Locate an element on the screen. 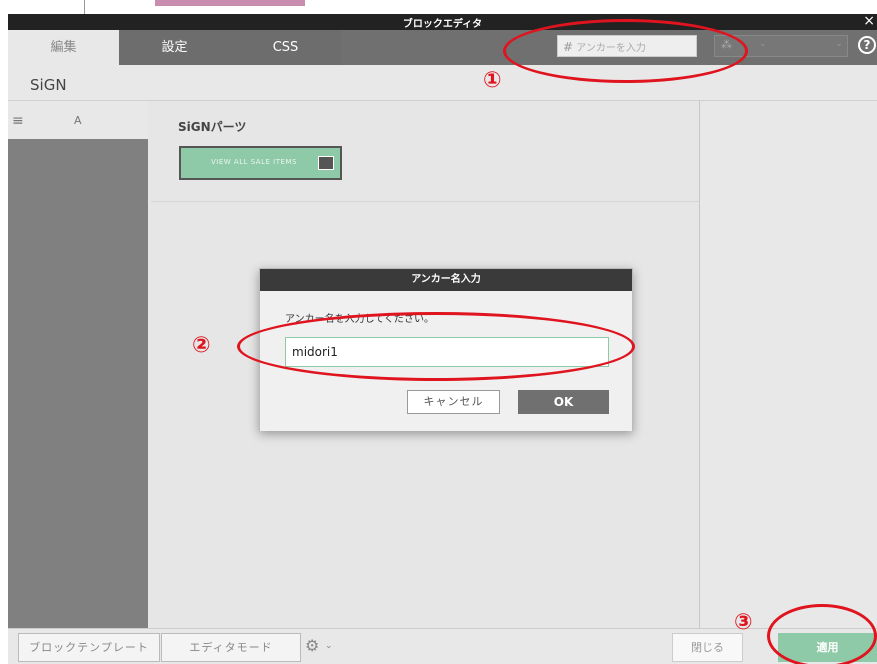 Image resolution: width=877 pixels, height=664 pixels. sign-parts-button: VIEW ALL SALE ITEMS is located at coordinates (260, 163).